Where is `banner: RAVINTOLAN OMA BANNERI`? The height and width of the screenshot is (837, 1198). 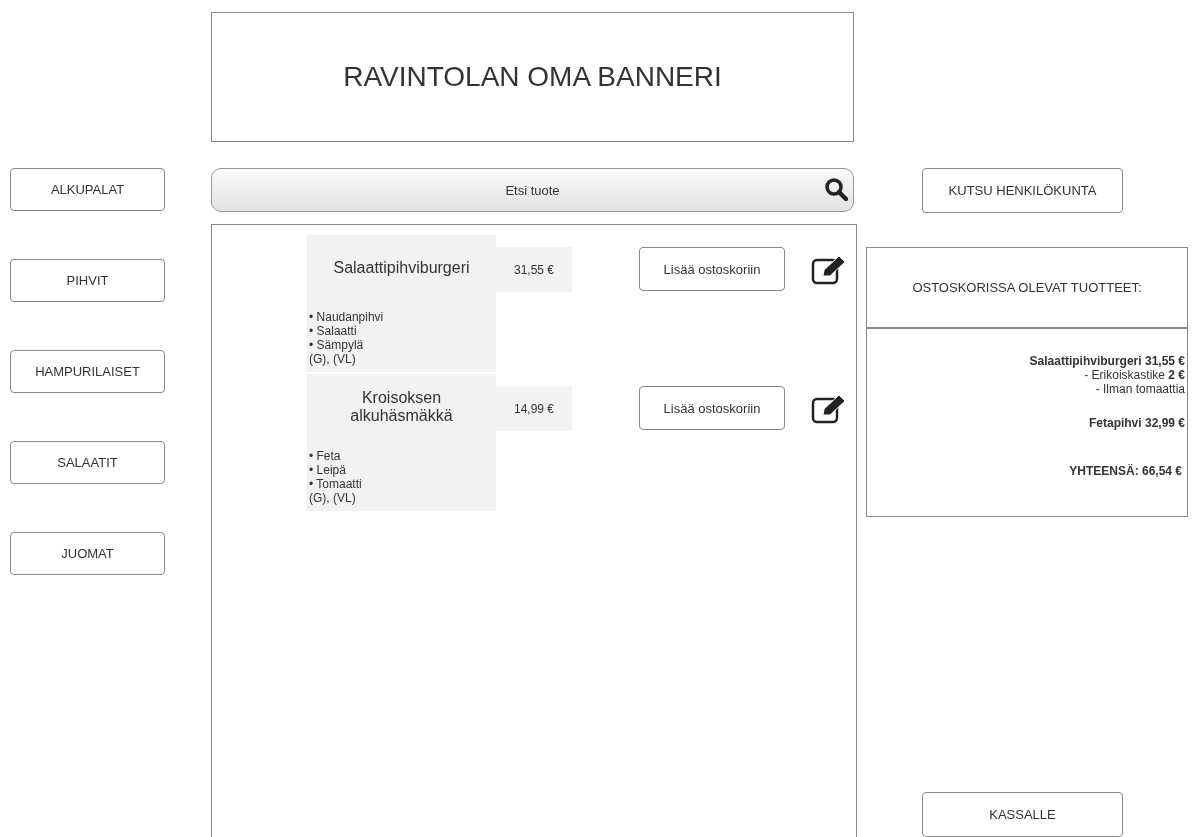 banner: RAVINTOLAN OMA BANNERI is located at coordinates (532, 77).